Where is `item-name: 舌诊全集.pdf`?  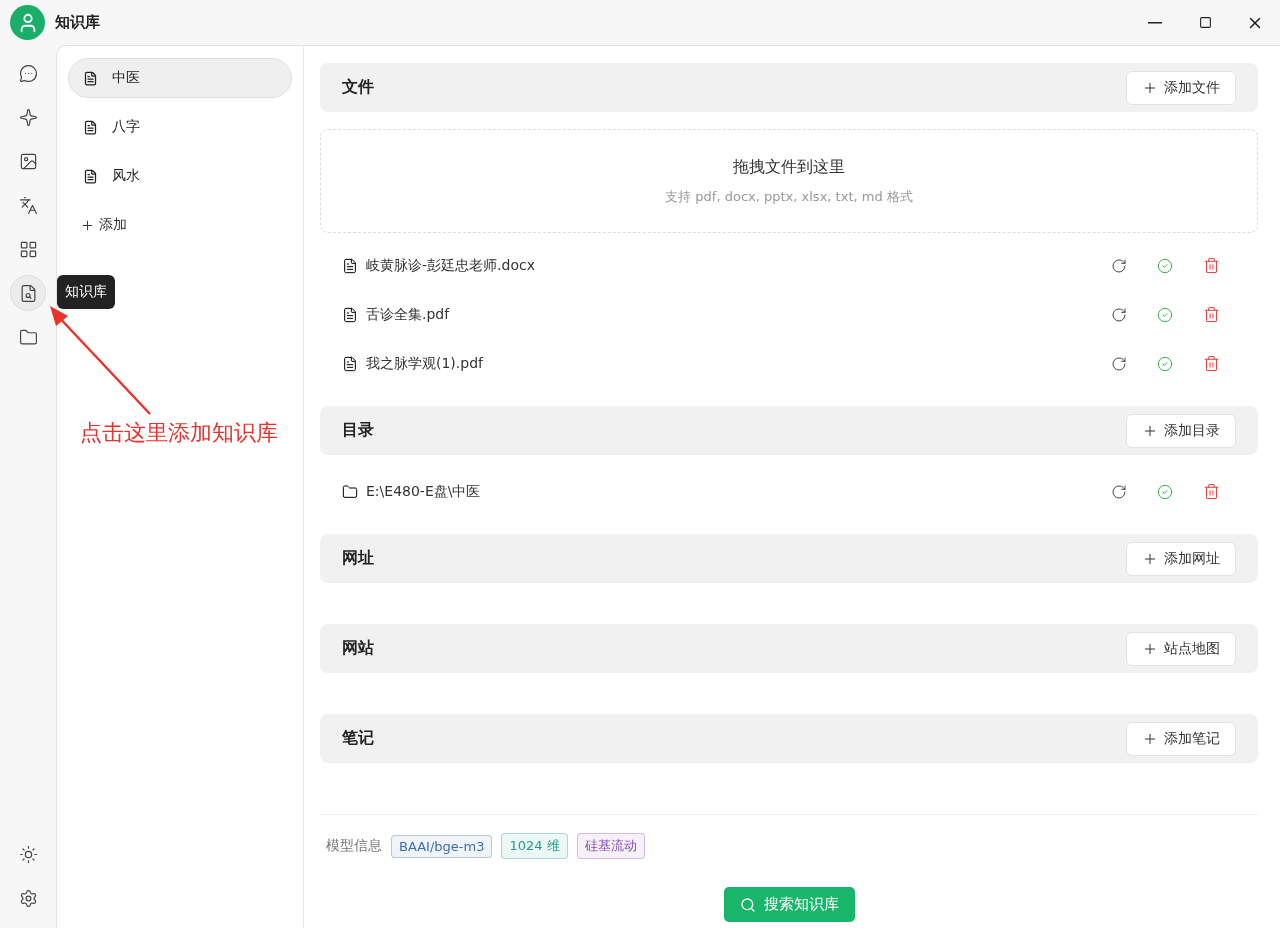
item-name: 舌诊全集.pdf is located at coordinates (408, 314).